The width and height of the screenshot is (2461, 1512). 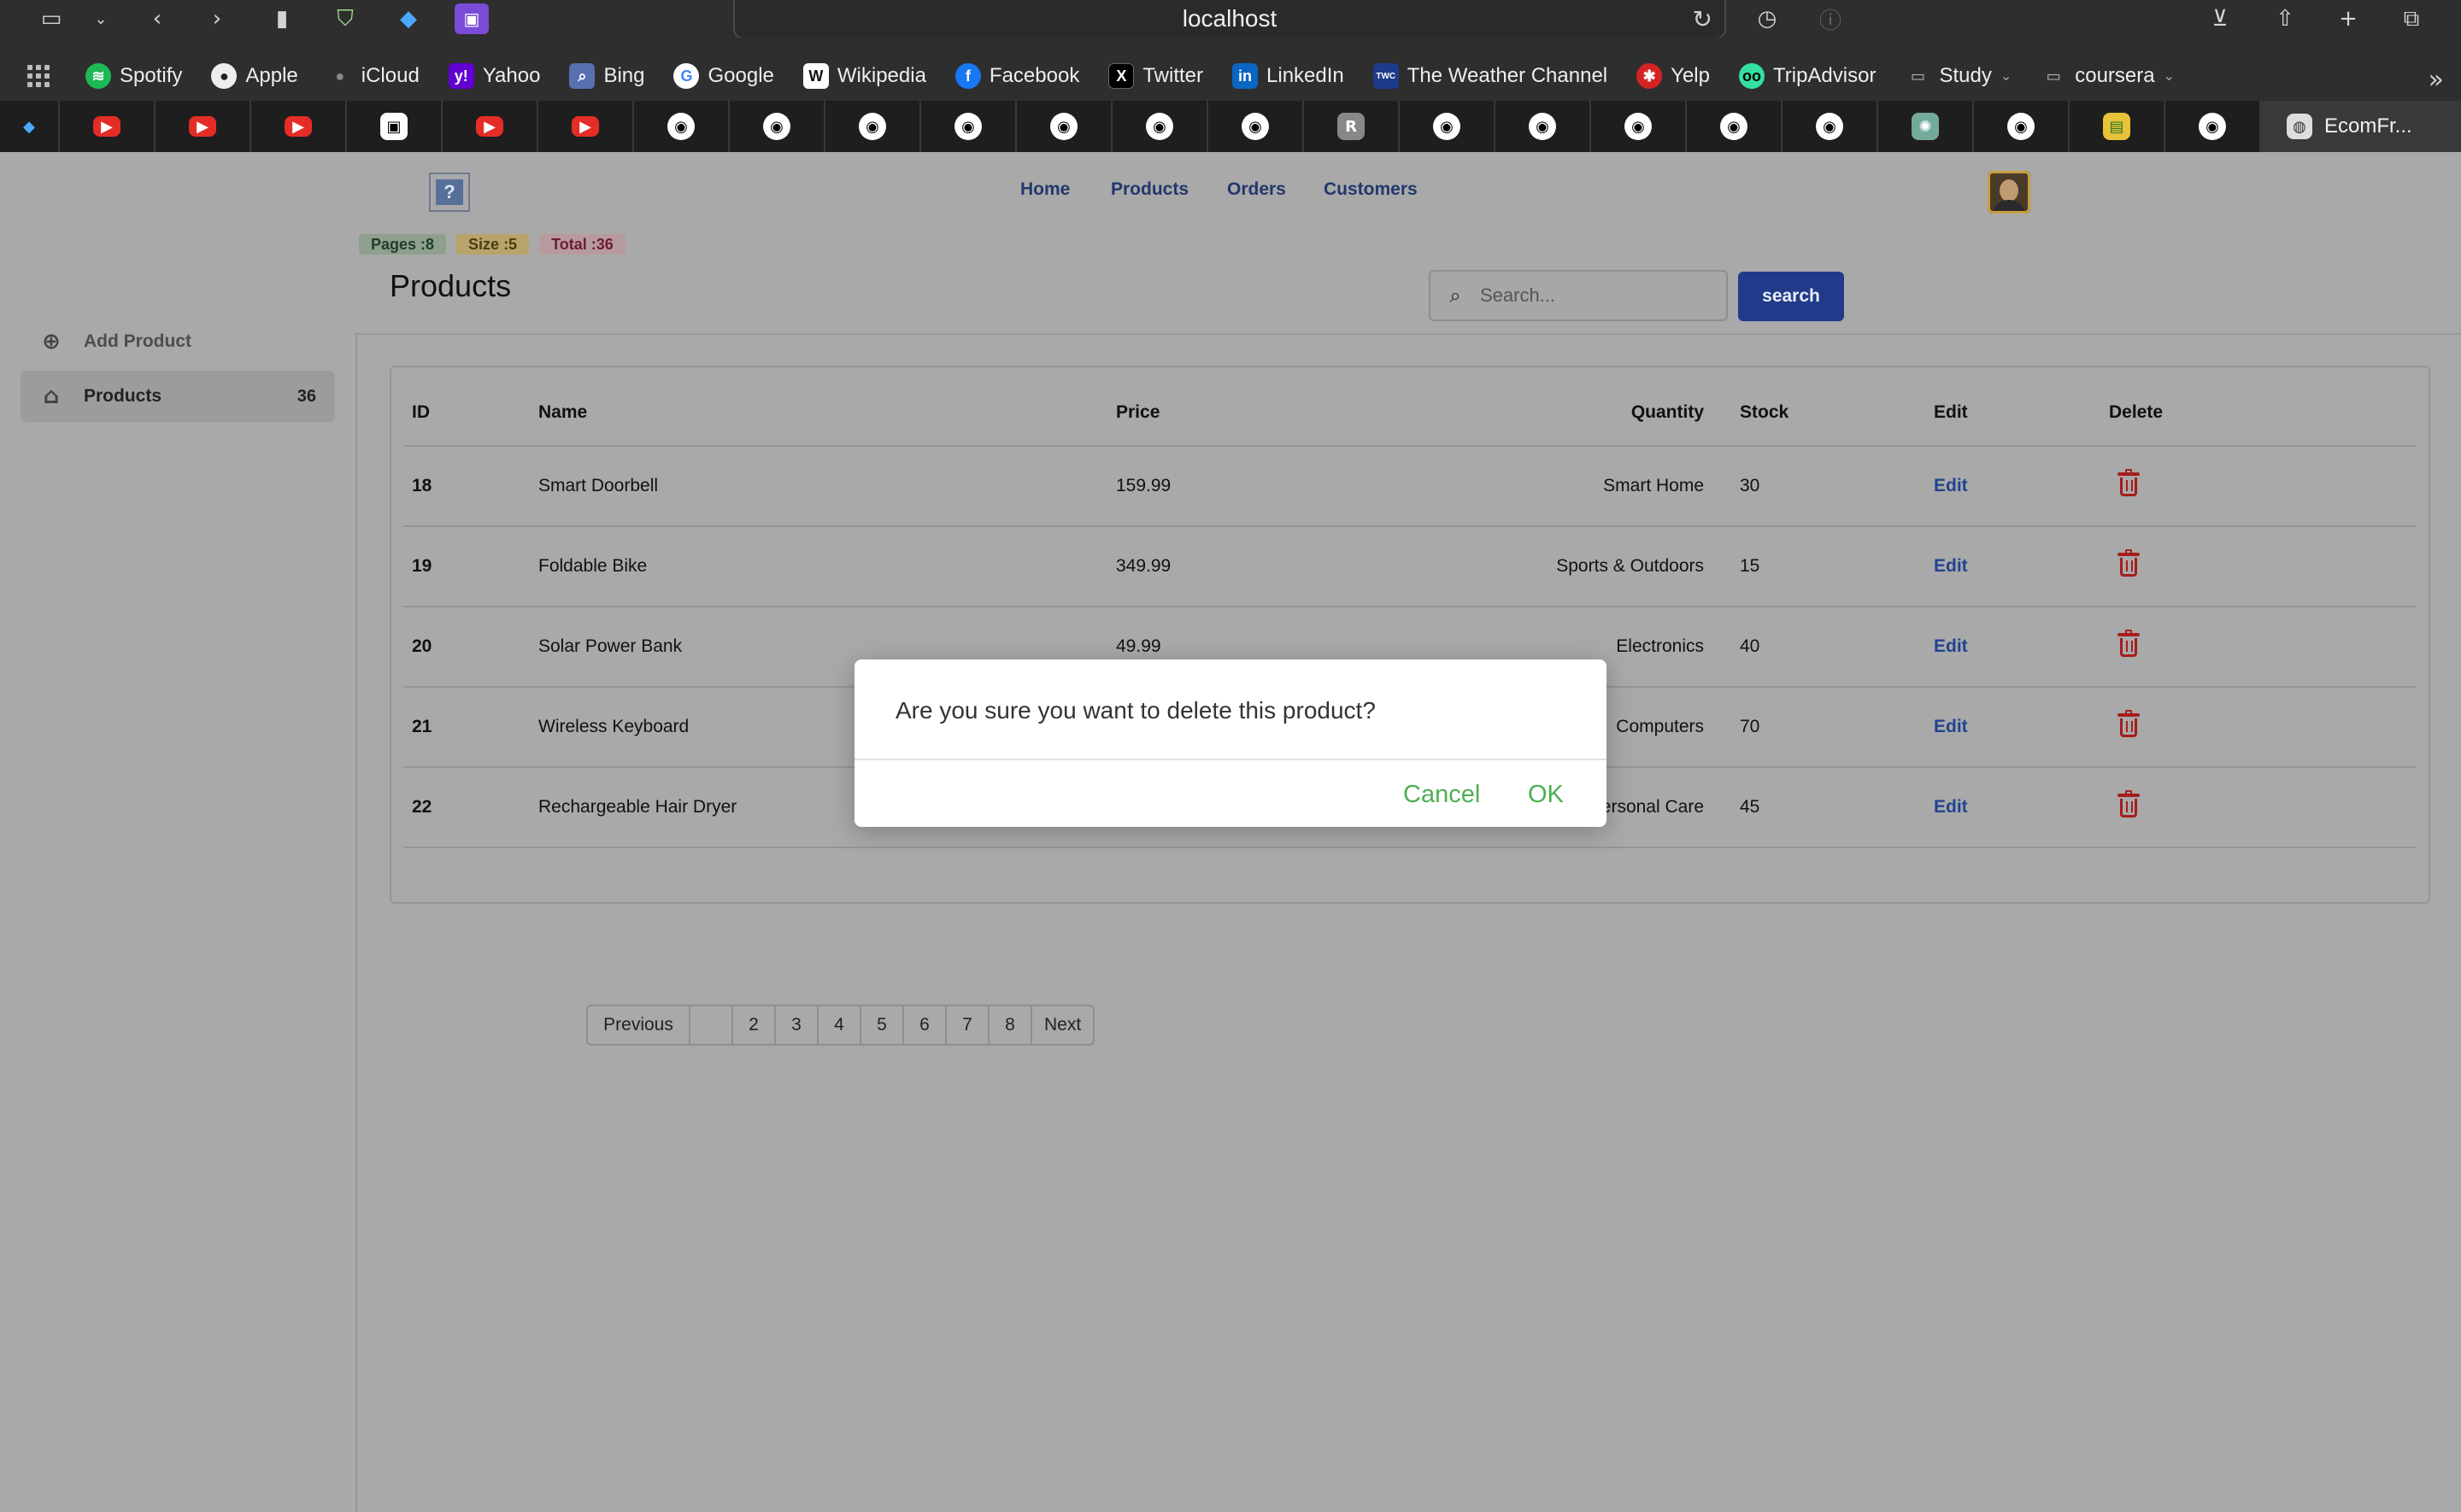 I want to click on ok-button: OK, so click(x=1546, y=795).